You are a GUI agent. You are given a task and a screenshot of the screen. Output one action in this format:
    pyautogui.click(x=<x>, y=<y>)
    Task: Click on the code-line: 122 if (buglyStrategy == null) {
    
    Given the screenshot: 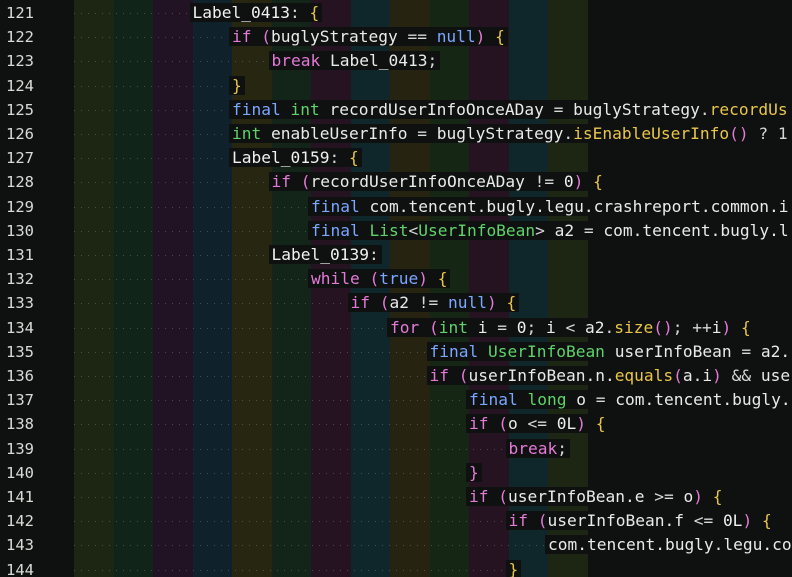 What is the action you would take?
    pyautogui.click(x=396, y=37)
    